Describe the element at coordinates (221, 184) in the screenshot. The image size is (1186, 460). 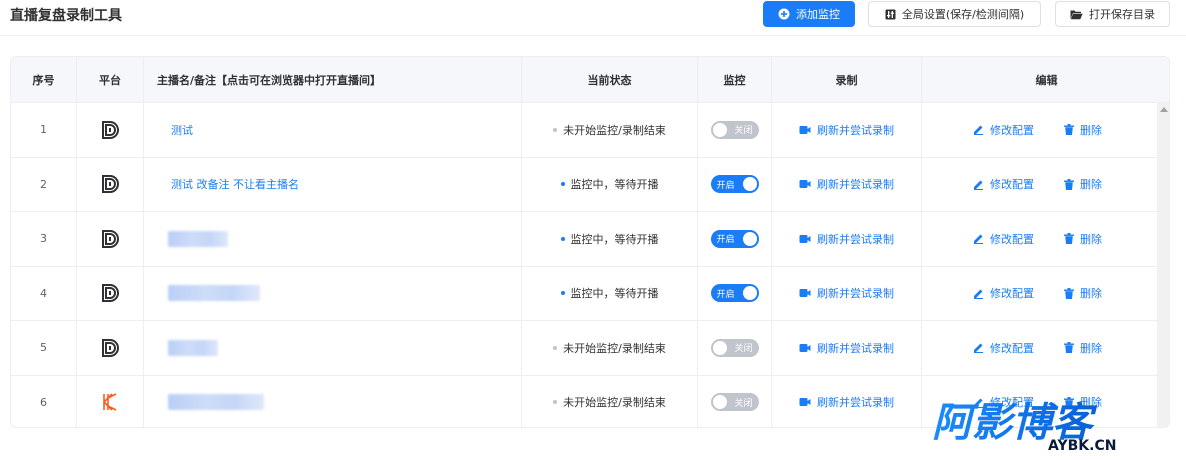
I see `streamer-name-link: 测试 改备注 不让看主播名` at that location.